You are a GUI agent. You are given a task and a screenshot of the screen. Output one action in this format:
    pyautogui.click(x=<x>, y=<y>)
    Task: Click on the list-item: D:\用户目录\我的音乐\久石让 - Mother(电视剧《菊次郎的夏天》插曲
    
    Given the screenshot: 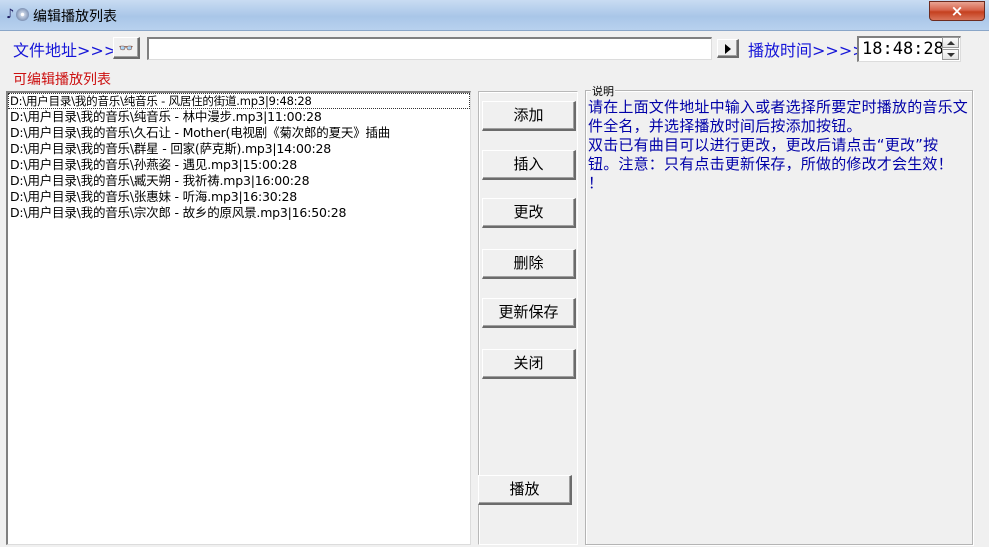 What is the action you would take?
    pyautogui.click(x=239, y=133)
    